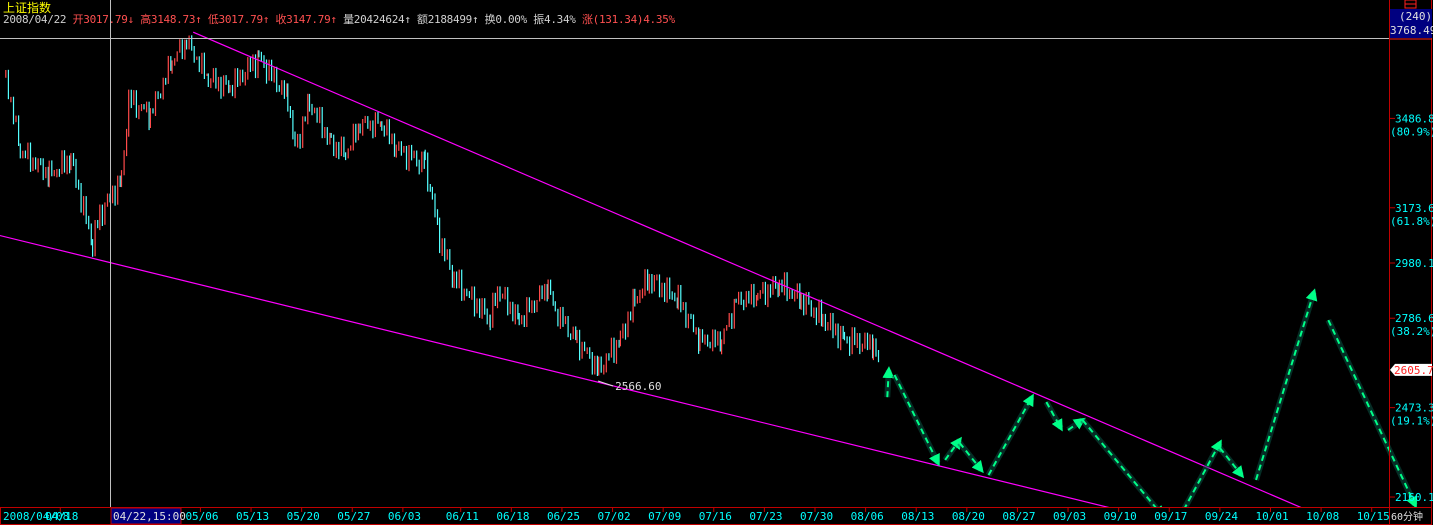  What do you see at coordinates (1120, 516) in the screenshot?
I see `x-tick-label: 09/10` at bounding box center [1120, 516].